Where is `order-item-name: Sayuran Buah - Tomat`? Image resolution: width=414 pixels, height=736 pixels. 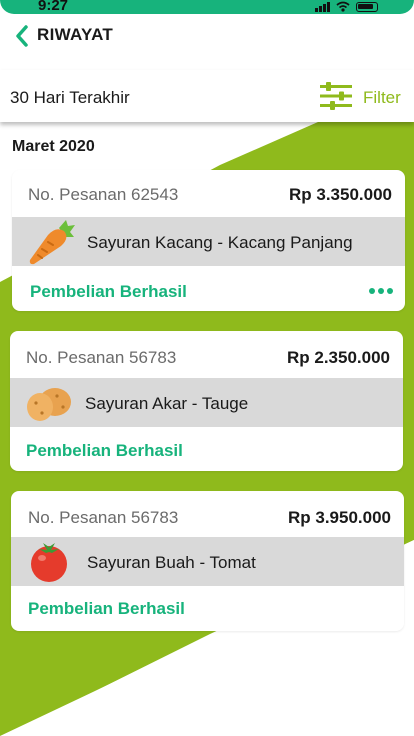 order-item-name: Sayuran Buah - Tomat is located at coordinates (171, 562).